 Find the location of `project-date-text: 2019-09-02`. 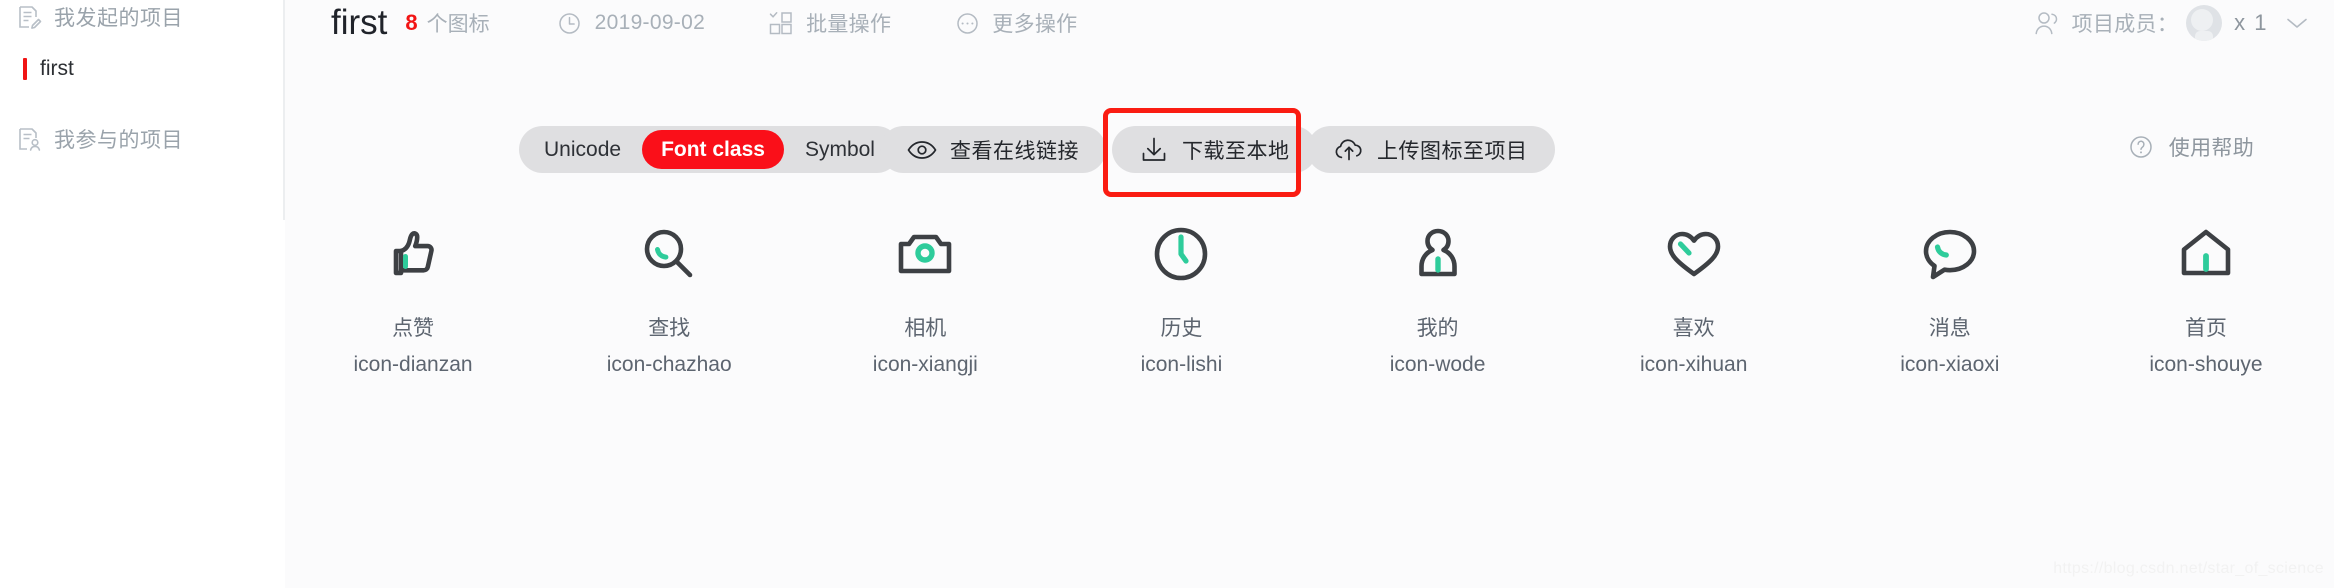

project-date-text: 2019-09-02 is located at coordinates (650, 22).